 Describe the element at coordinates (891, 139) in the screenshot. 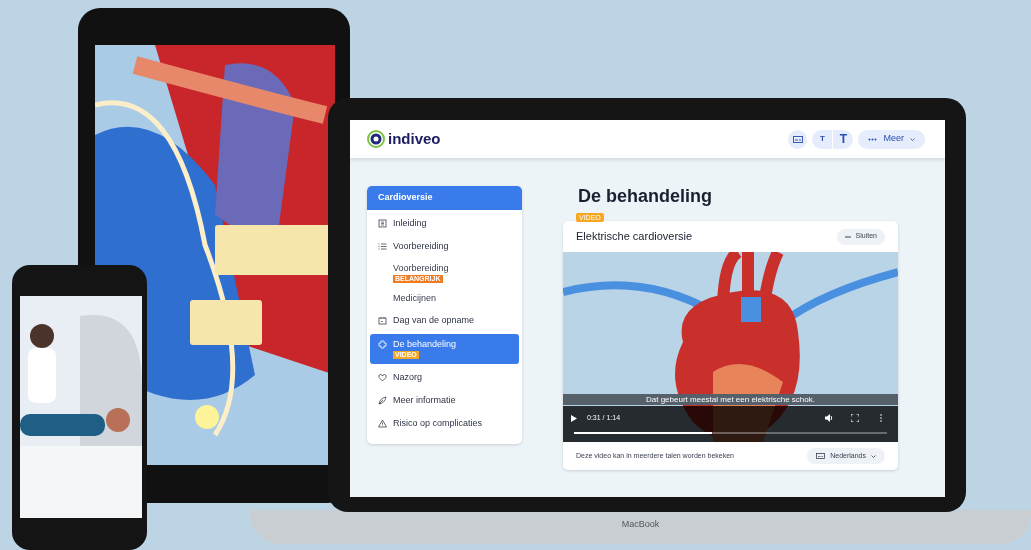

I see `more-menu-button: Meer` at that location.